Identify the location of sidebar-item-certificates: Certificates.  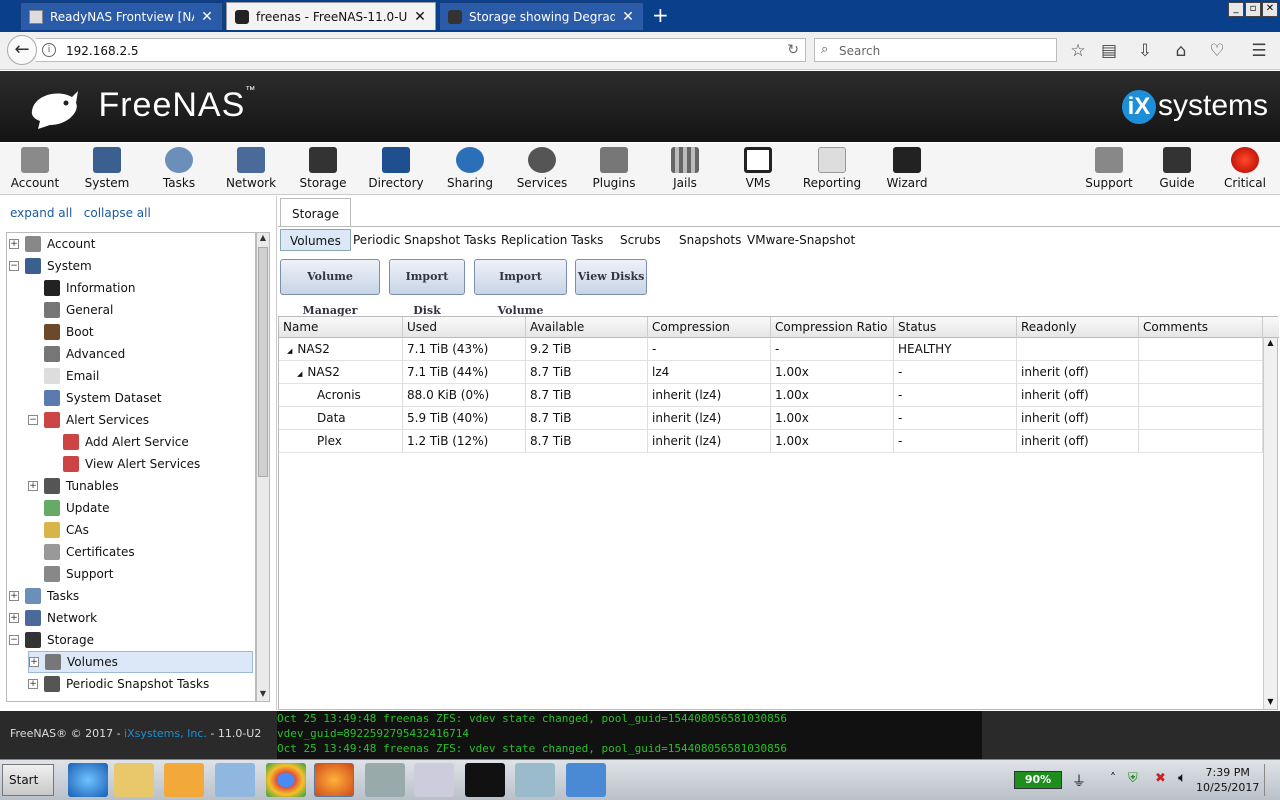
(140, 552).